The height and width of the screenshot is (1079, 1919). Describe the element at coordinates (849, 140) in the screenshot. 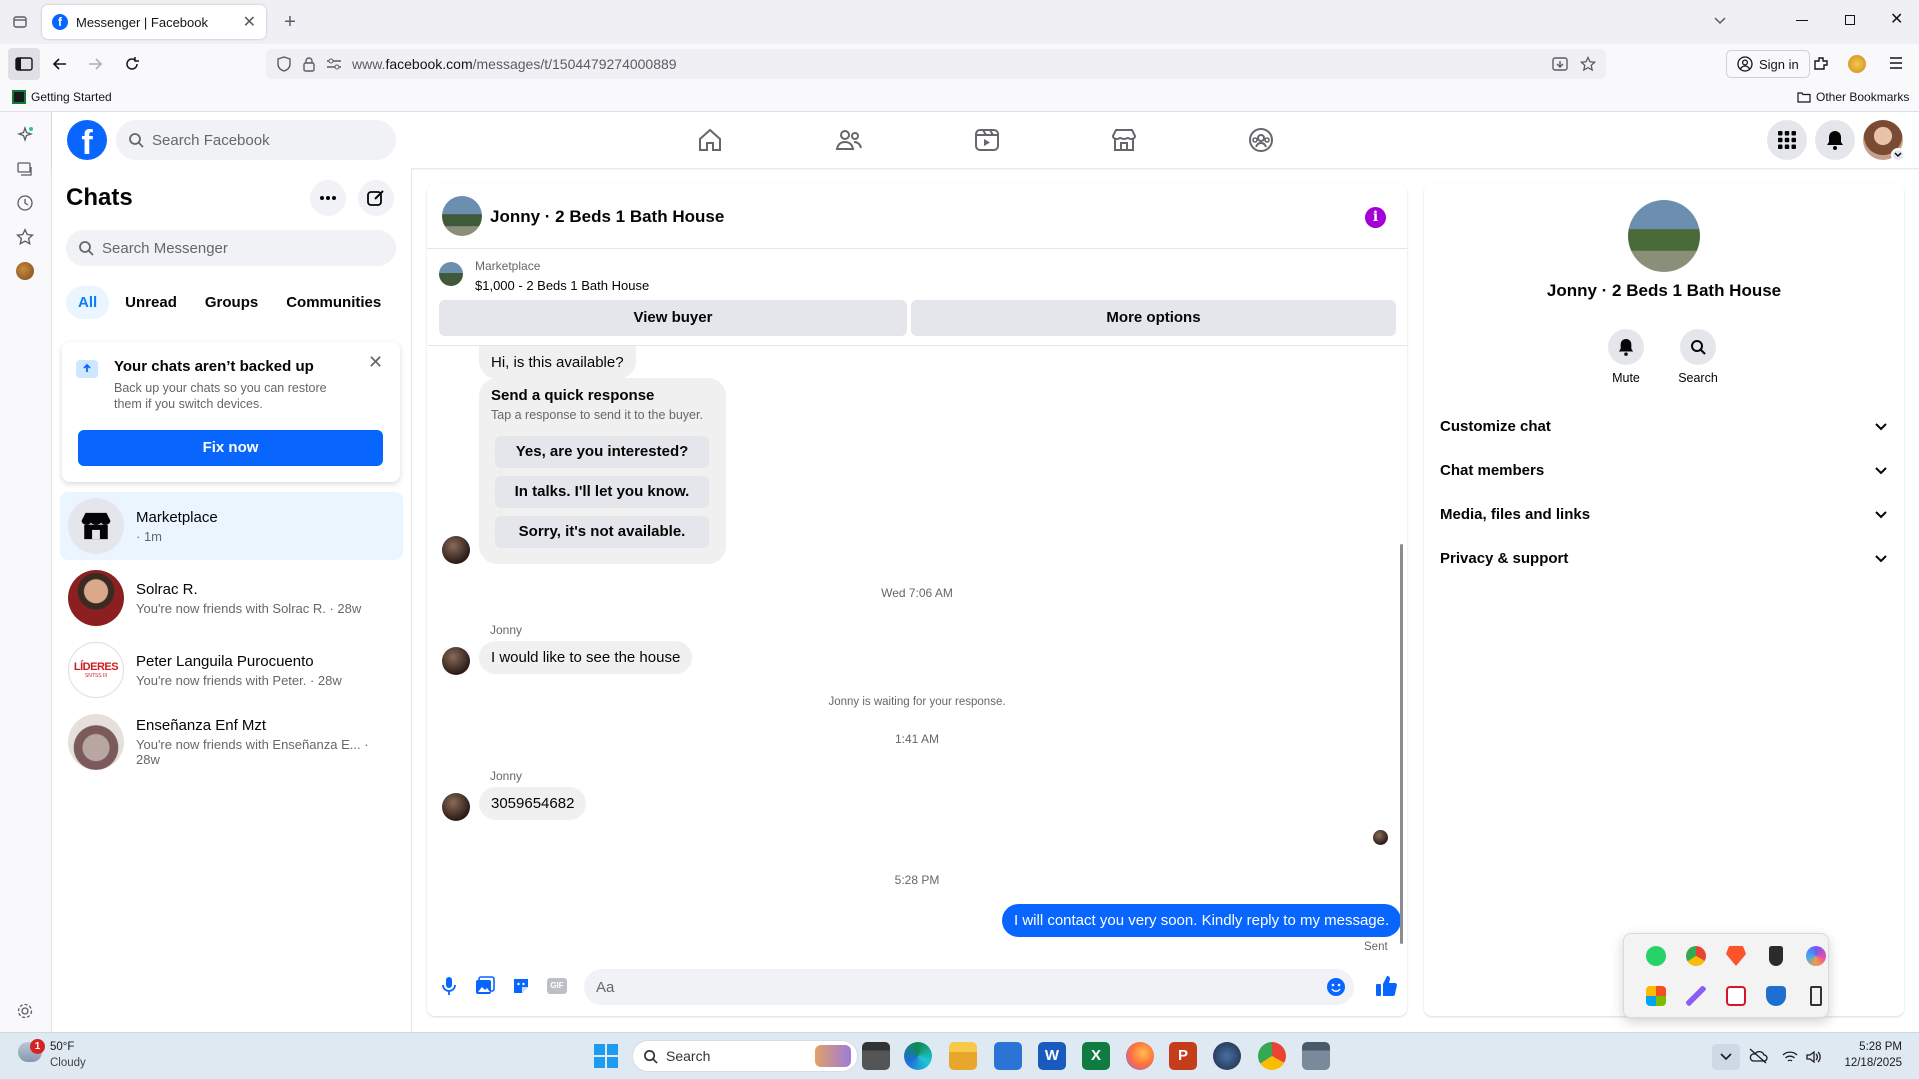

I see `friends-icon` at that location.